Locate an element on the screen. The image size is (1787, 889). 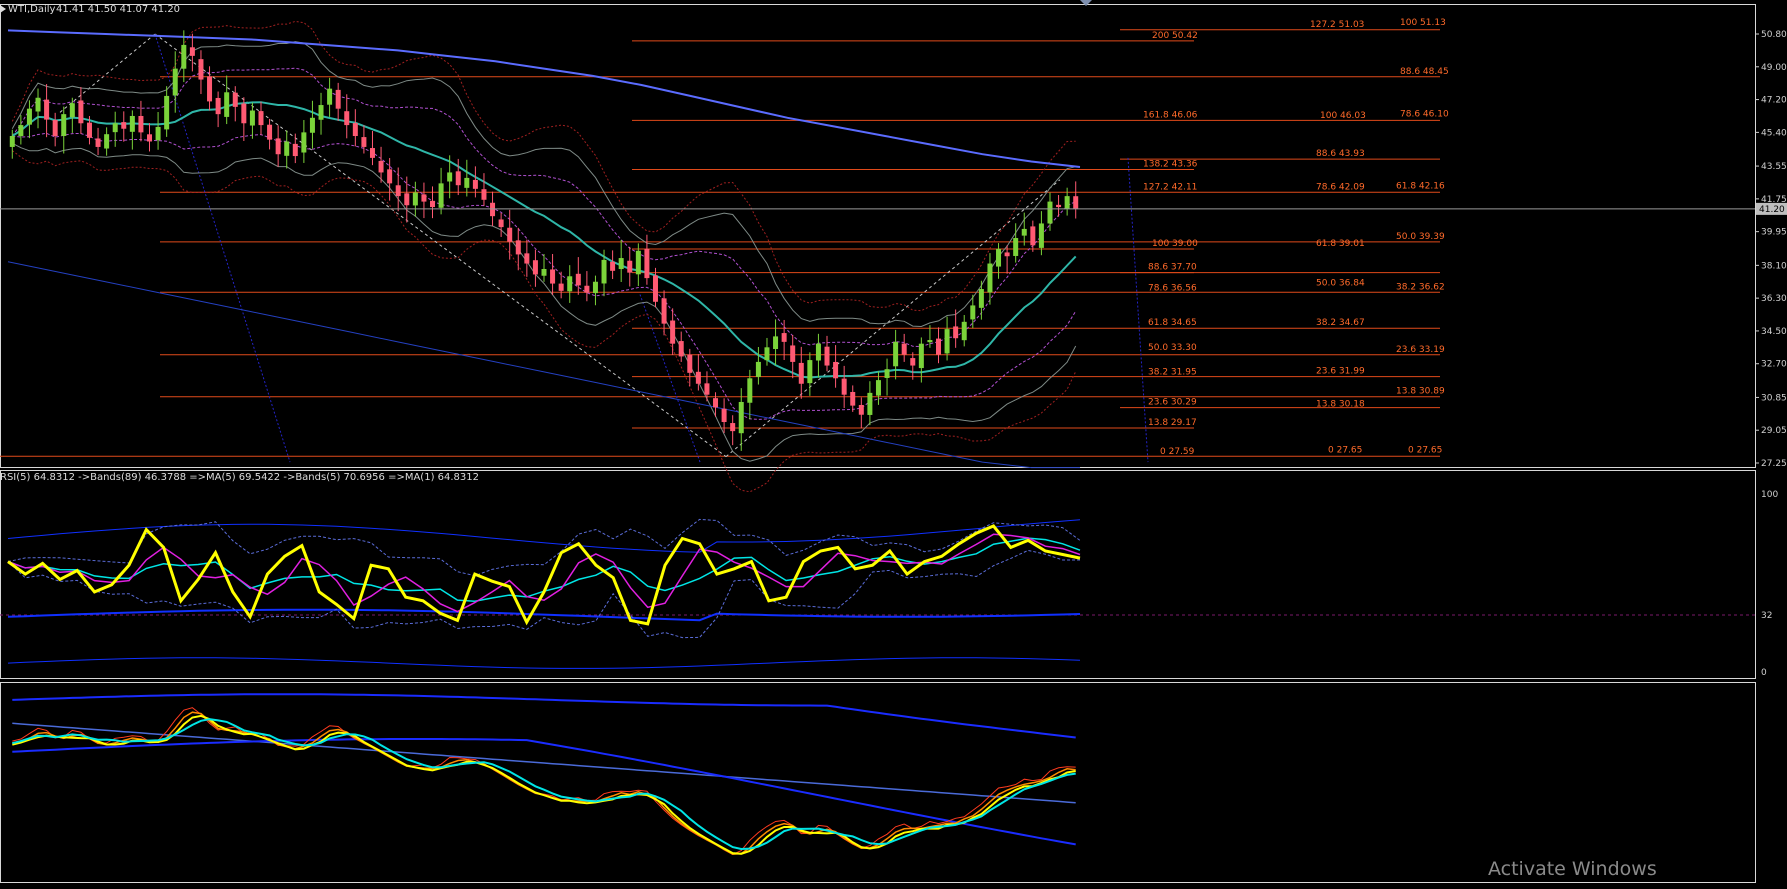
fib-label: 0 27.59 is located at coordinates (1177, 452).